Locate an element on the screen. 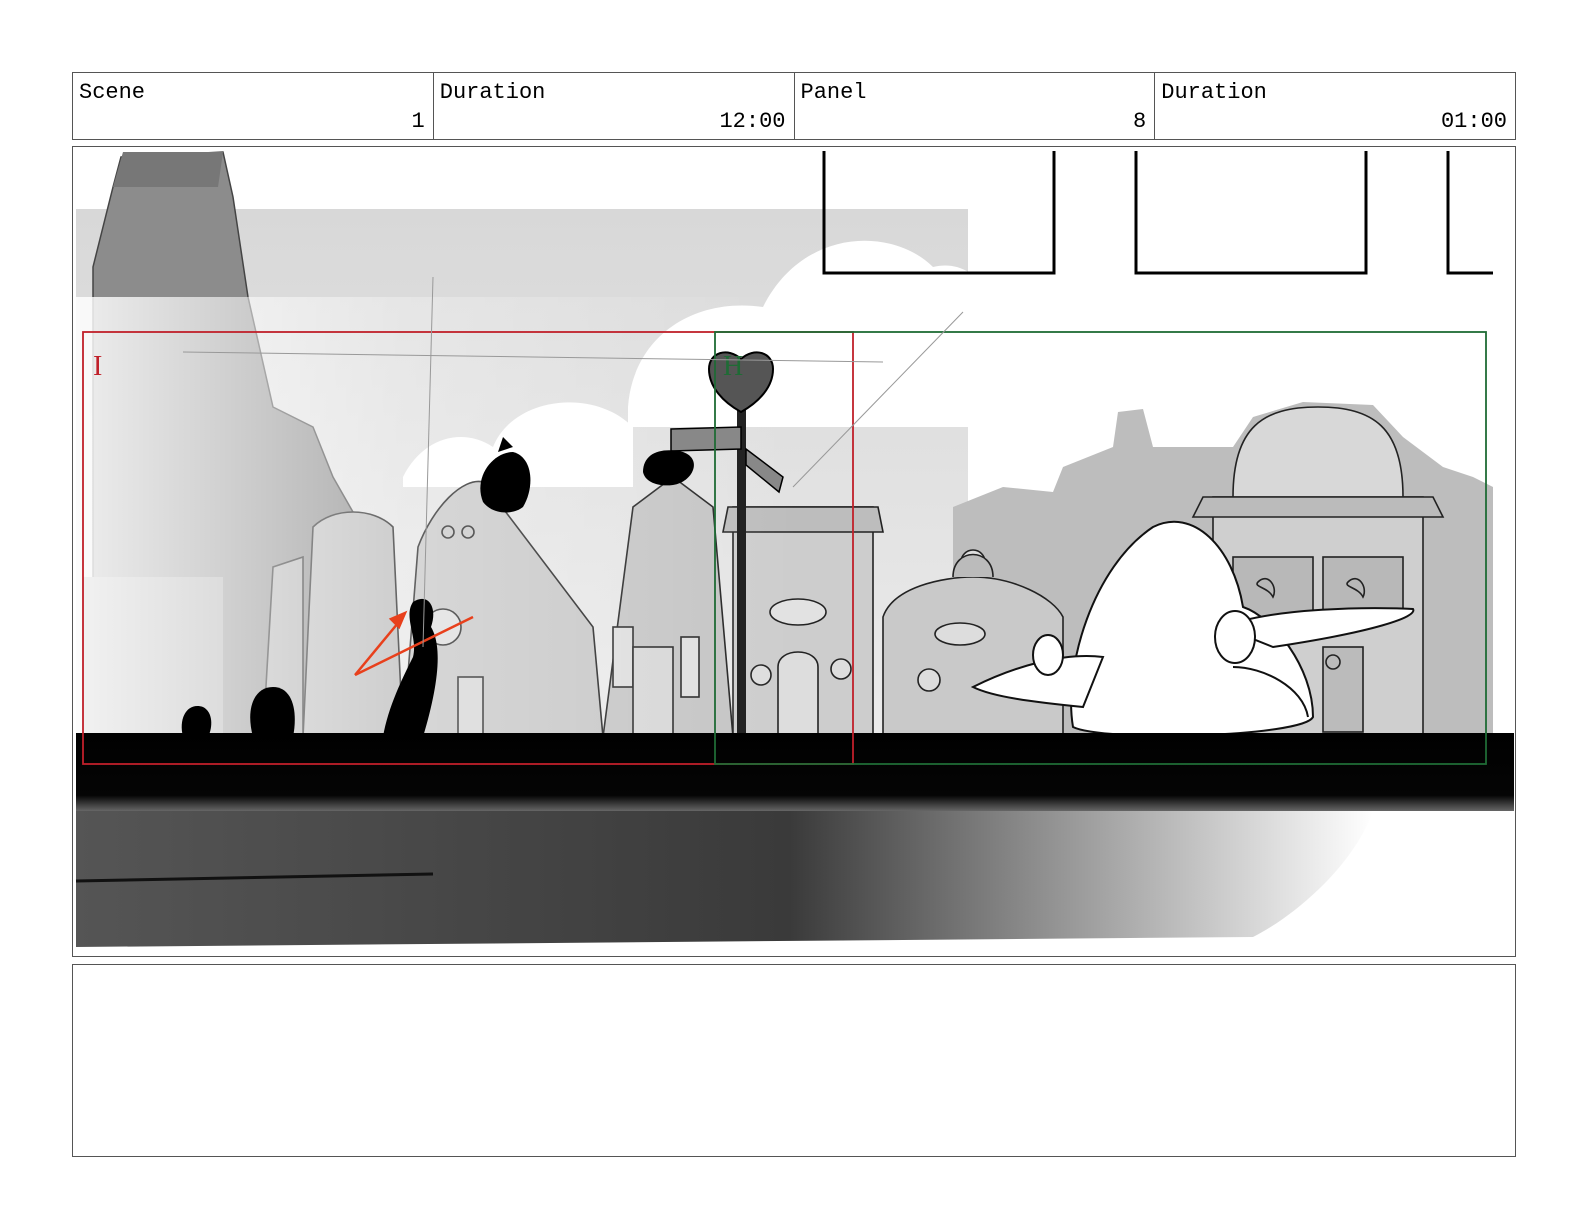  scene-label: Scene is located at coordinates (112, 92).